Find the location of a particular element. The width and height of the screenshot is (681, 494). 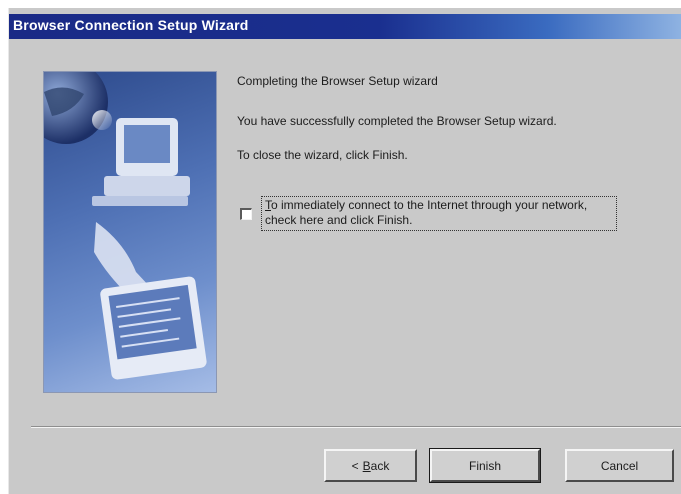

computer-globe-image is located at coordinates (125, 226).